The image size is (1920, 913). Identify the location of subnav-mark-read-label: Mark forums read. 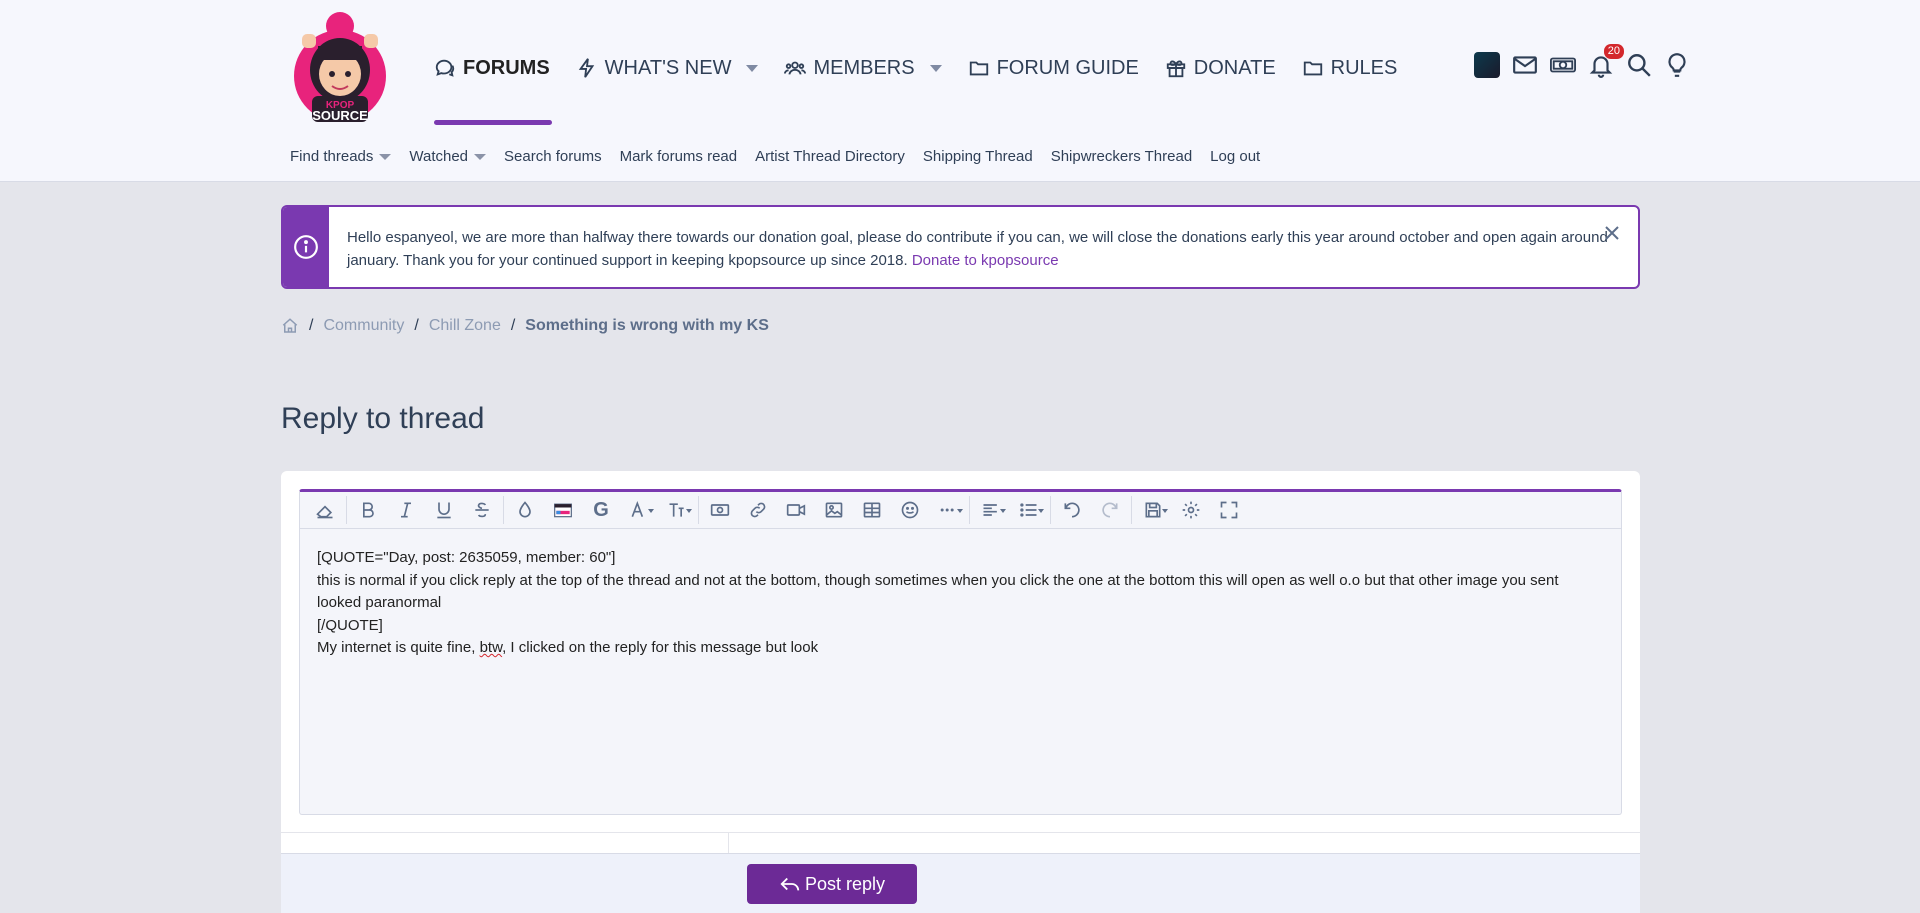
(678, 156).